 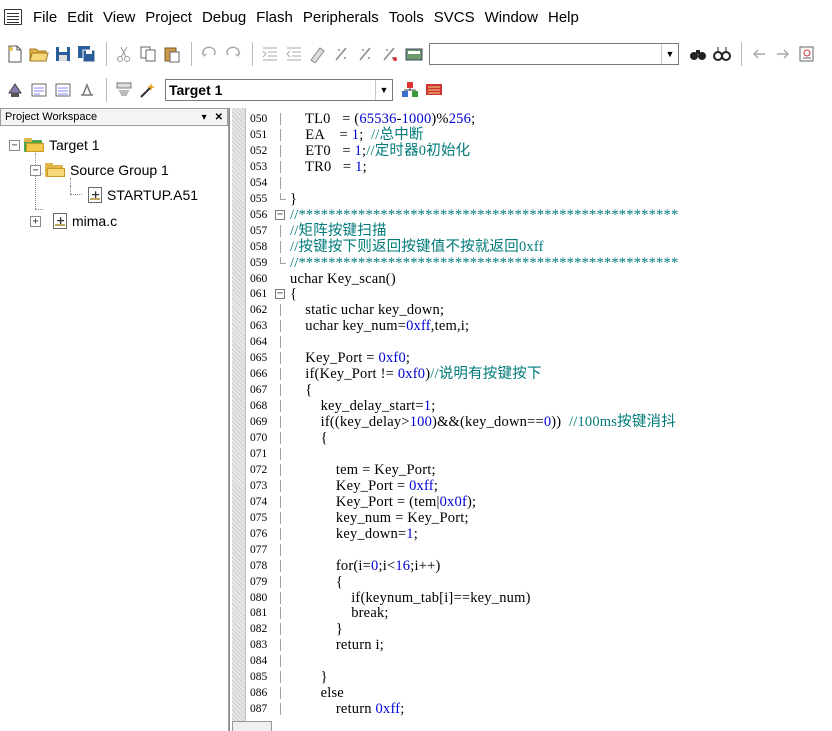 I want to click on code-line: 060 uchar Key_scan(), so click(x=530, y=278).